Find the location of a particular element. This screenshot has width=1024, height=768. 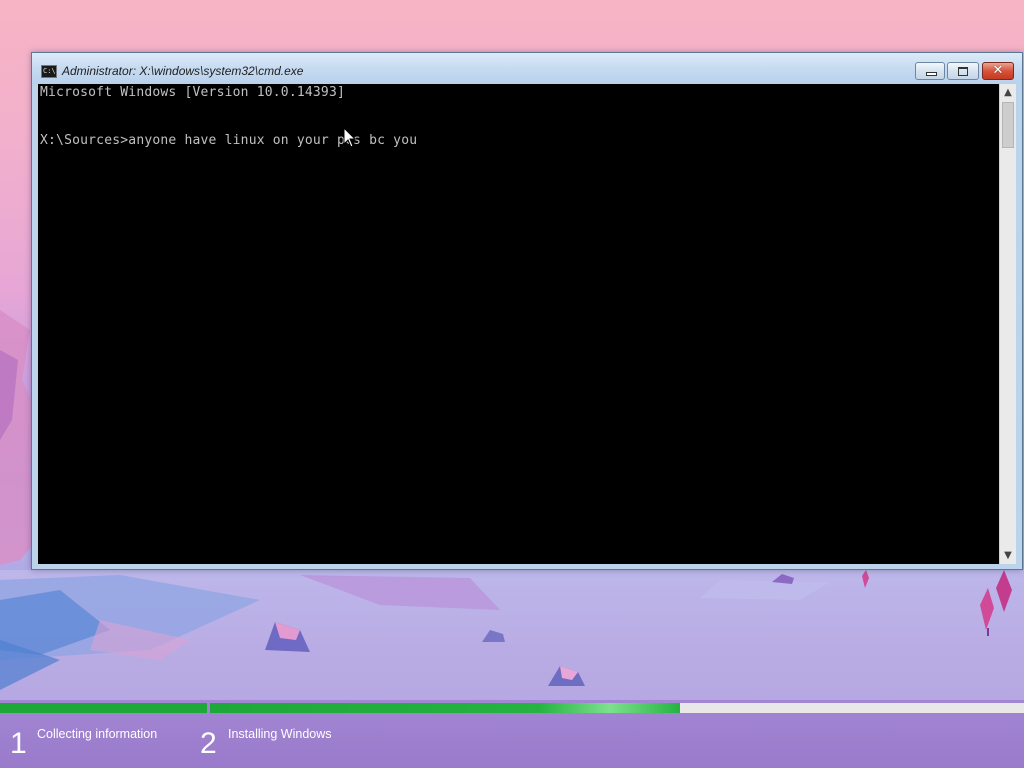

scroll-down-arrow-icon: ▼ is located at coordinates (1008, 555).